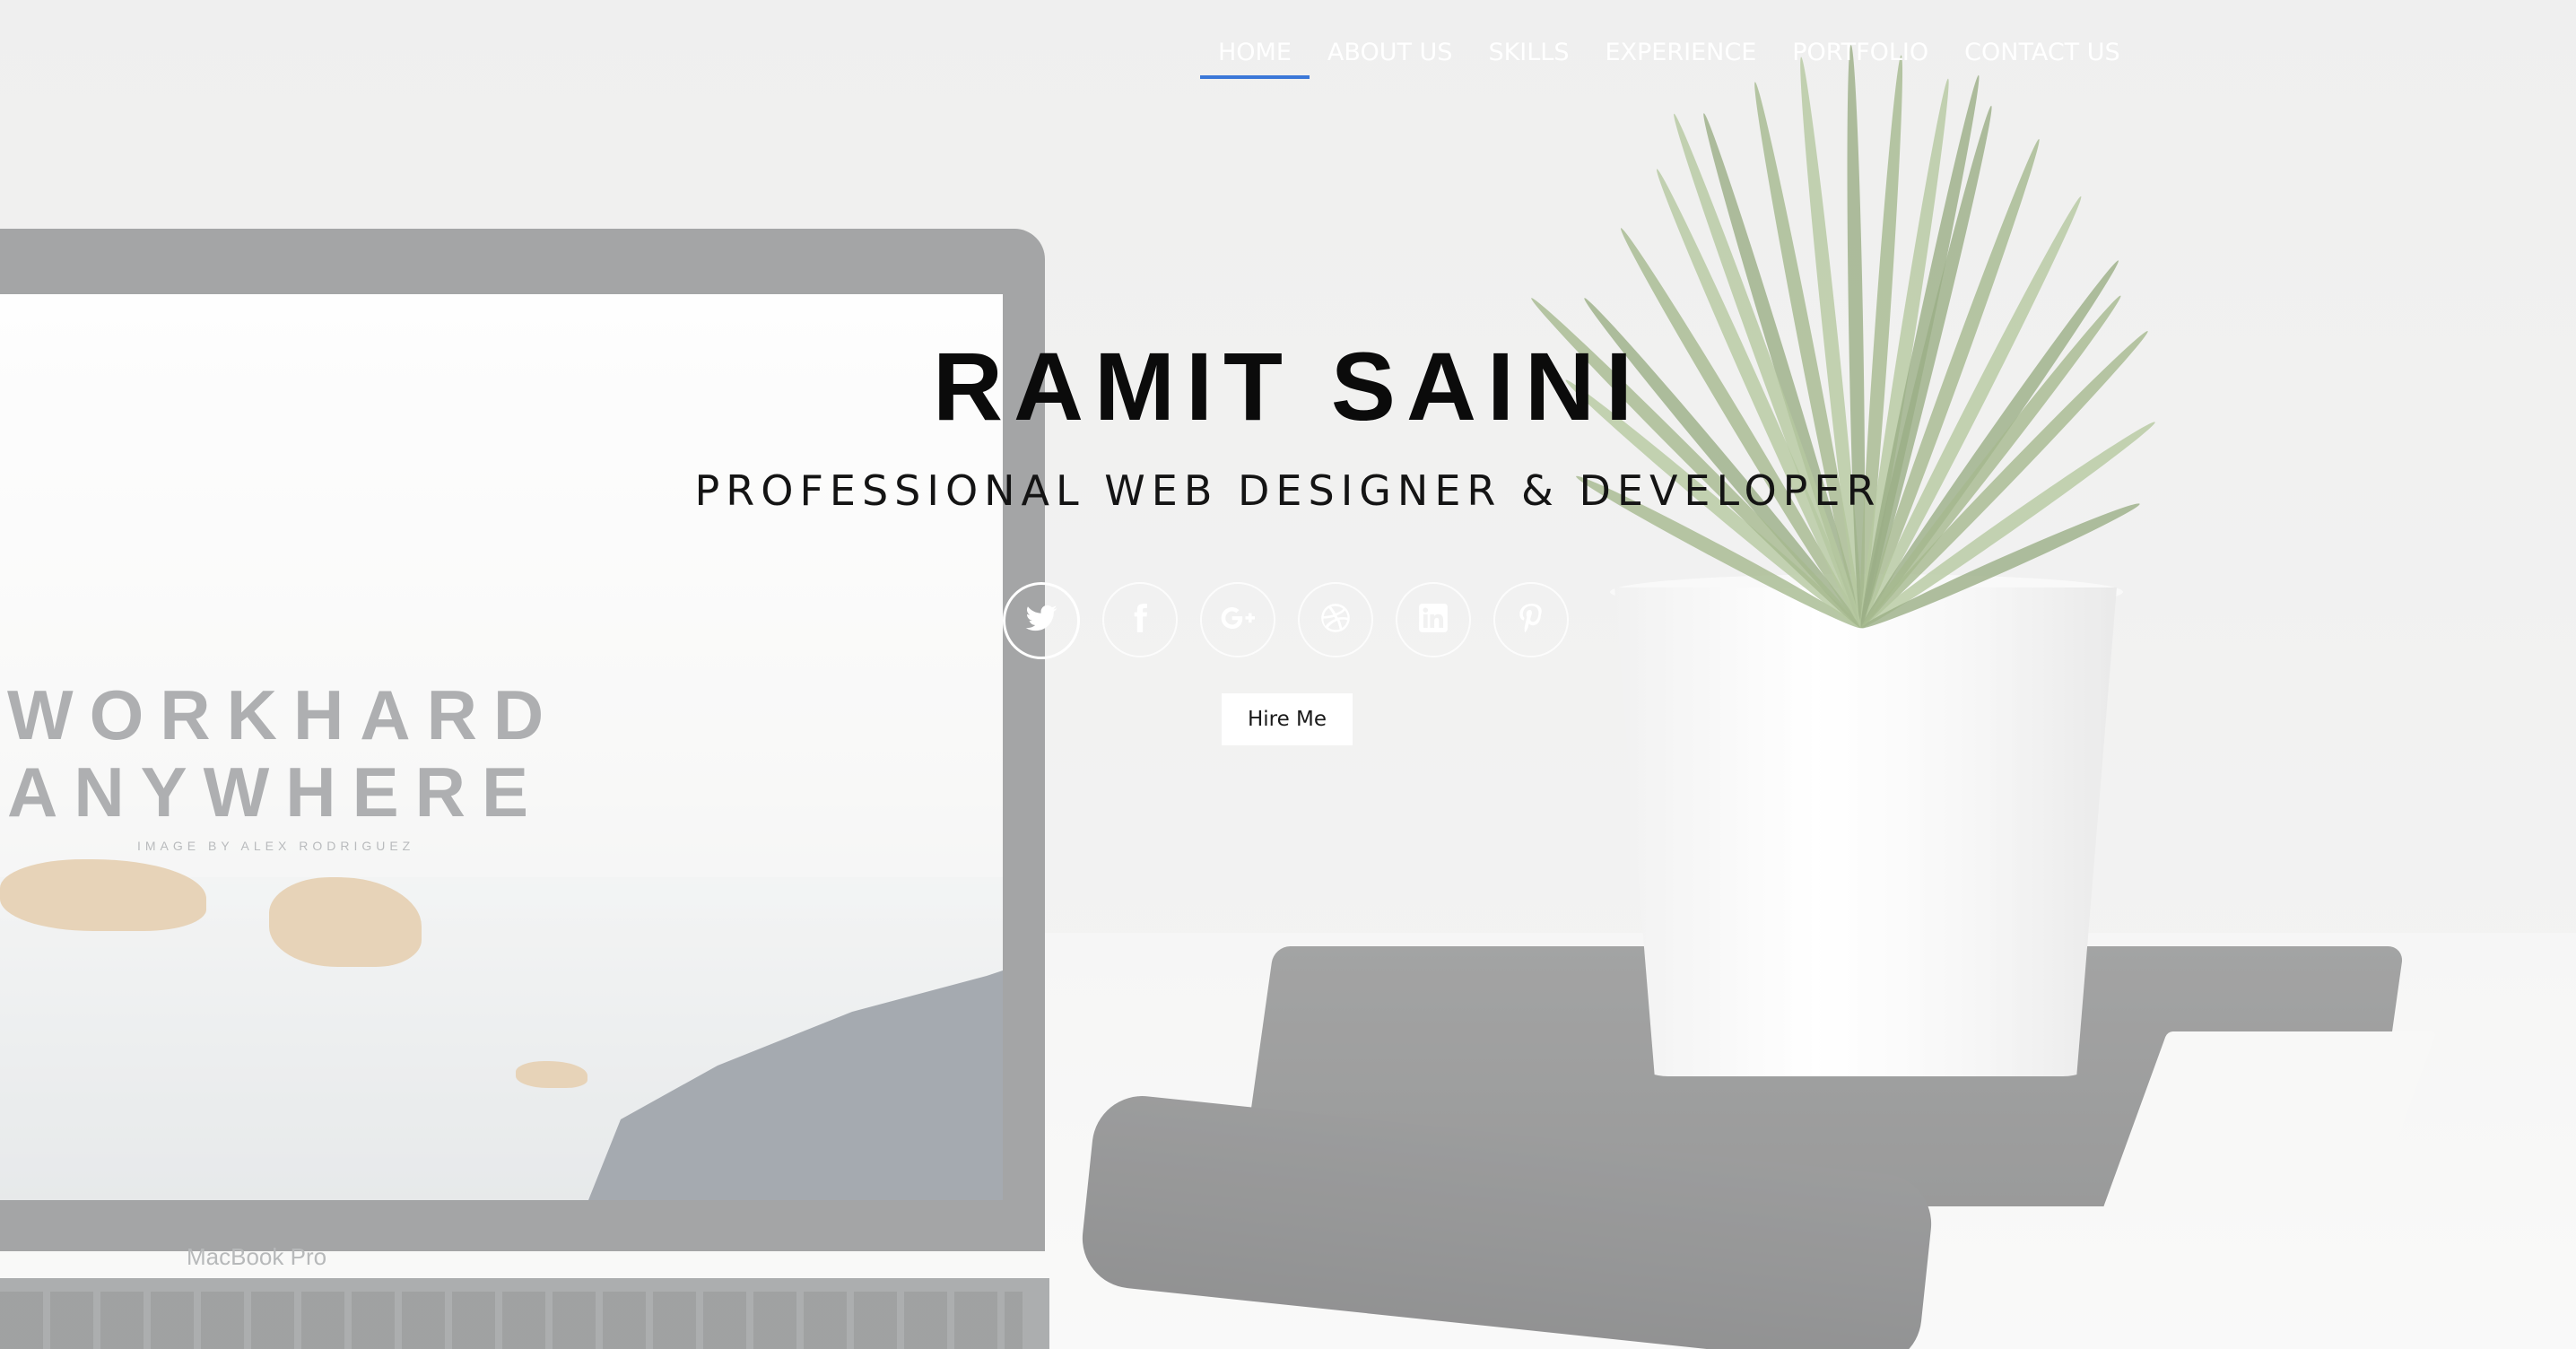 This screenshot has width=2576, height=1349. What do you see at coordinates (2042, 56) in the screenshot?
I see `nav-item-contact-us: CONTACT US` at bounding box center [2042, 56].